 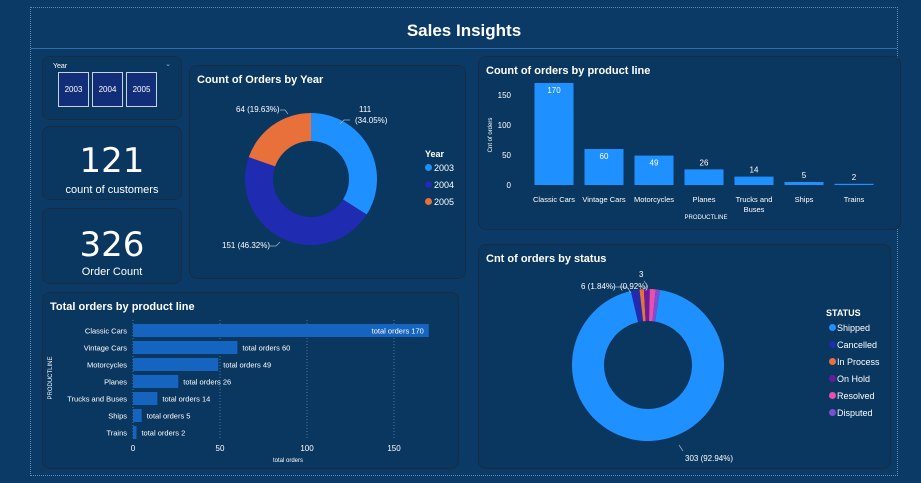 What do you see at coordinates (654, 163) in the screenshot?
I see `bar-data-label: 49` at bounding box center [654, 163].